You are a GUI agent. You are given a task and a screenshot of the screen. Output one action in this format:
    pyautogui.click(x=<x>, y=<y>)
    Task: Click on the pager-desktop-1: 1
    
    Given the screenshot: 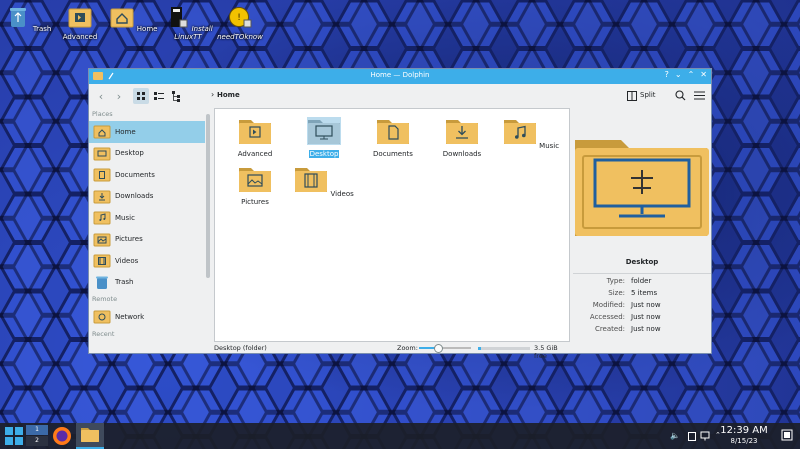 What is the action you would take?
    pyautogui.click(x=37, y=430)
    